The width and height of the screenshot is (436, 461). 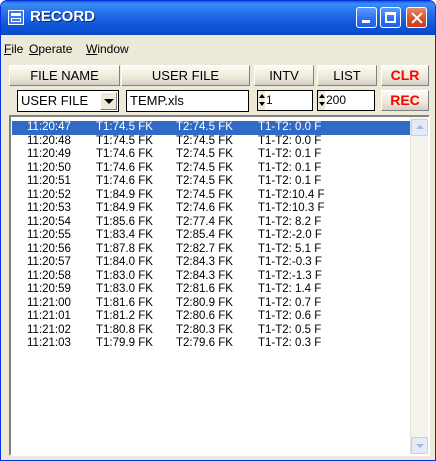 I want to click on log-row: 11:20:49 T1:74.6 FK T2:74.5 FK T1-T2: 0.1 F, so click(x=211, y=155).